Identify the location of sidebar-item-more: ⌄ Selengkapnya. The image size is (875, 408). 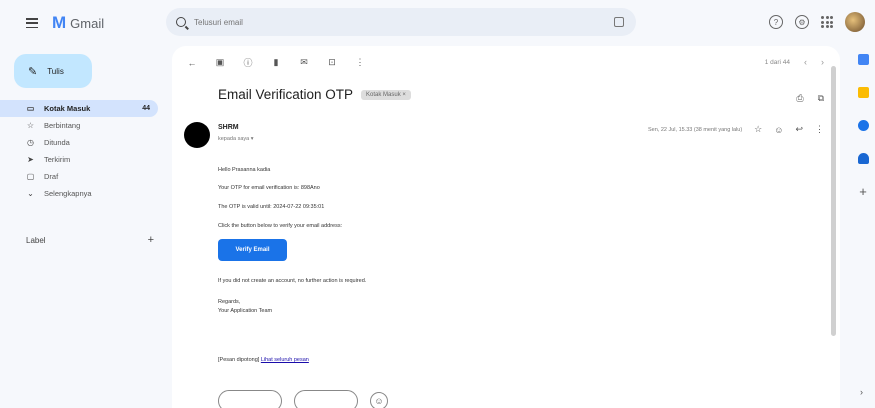
(80, 193).